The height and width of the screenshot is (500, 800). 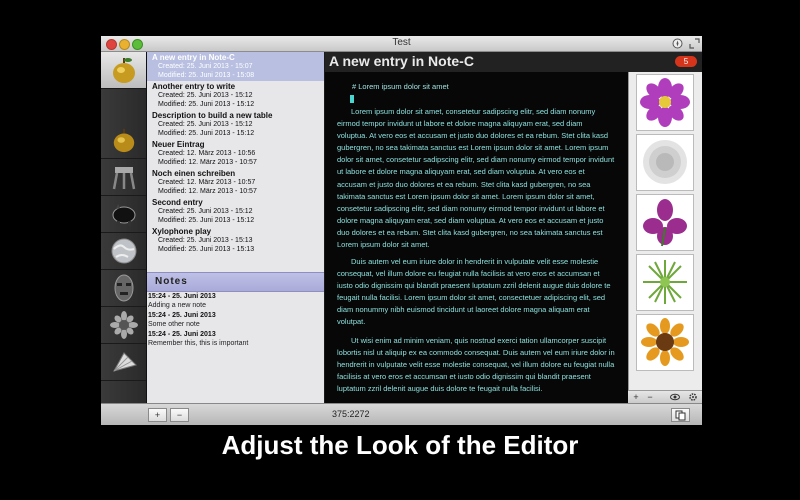 What do you see at coordinates (401, 414) in the screenshot?
I see `status-bar: + − 375:2272` at bounding box center [401, 414].